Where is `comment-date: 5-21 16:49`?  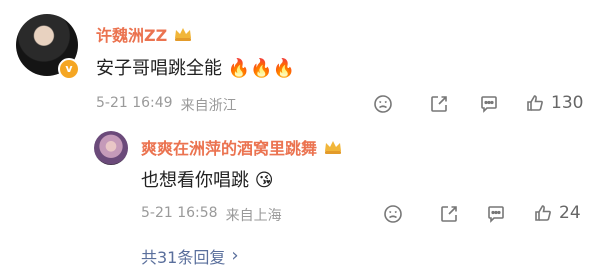 comment-date: 5-21 16:49 is located at coordinates (134, 103).